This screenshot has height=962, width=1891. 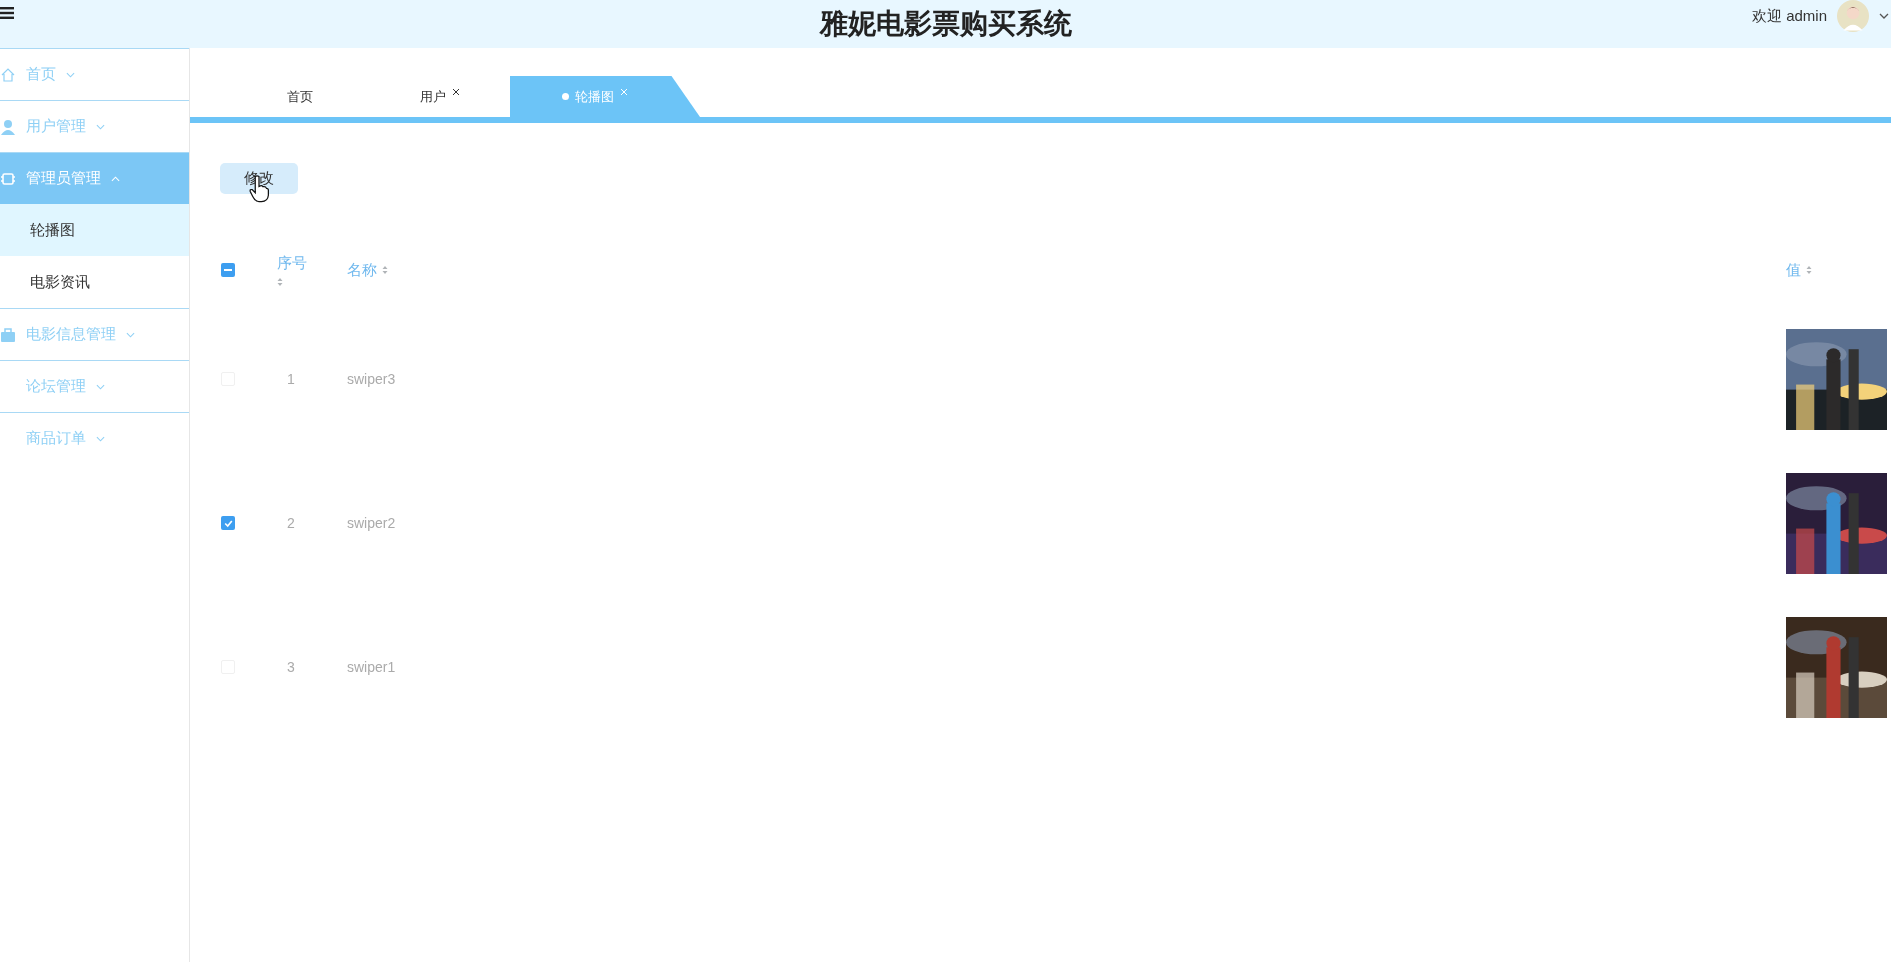 I want to click on table-cell-text: 1, so click(x=290, y=379).